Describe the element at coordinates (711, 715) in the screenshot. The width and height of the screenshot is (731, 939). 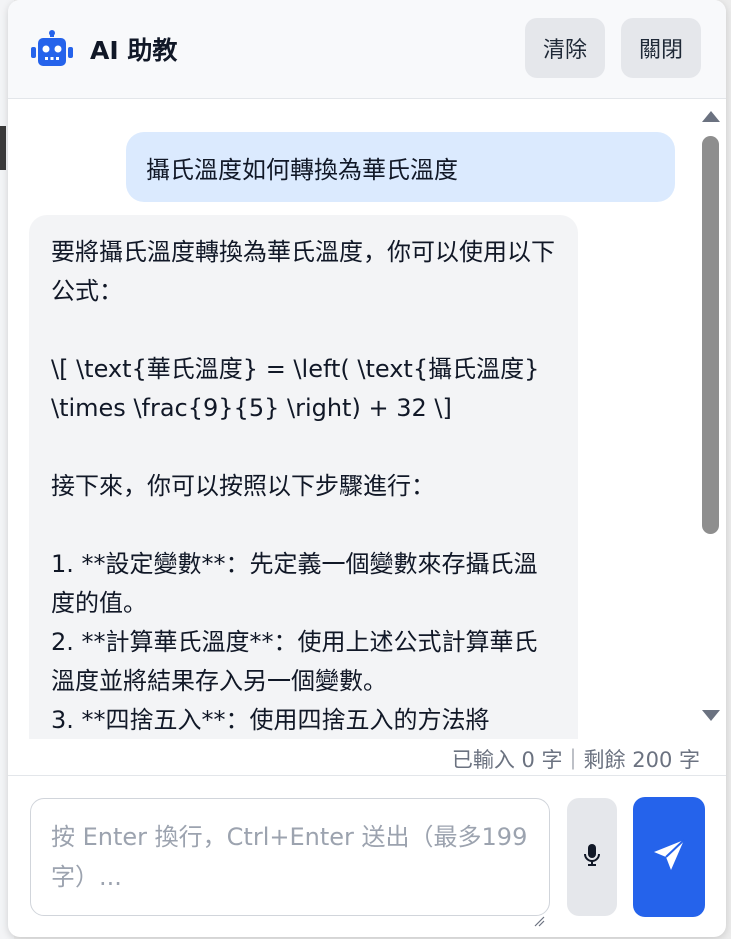
I see `scroll-down-arrow-icon` at that location.